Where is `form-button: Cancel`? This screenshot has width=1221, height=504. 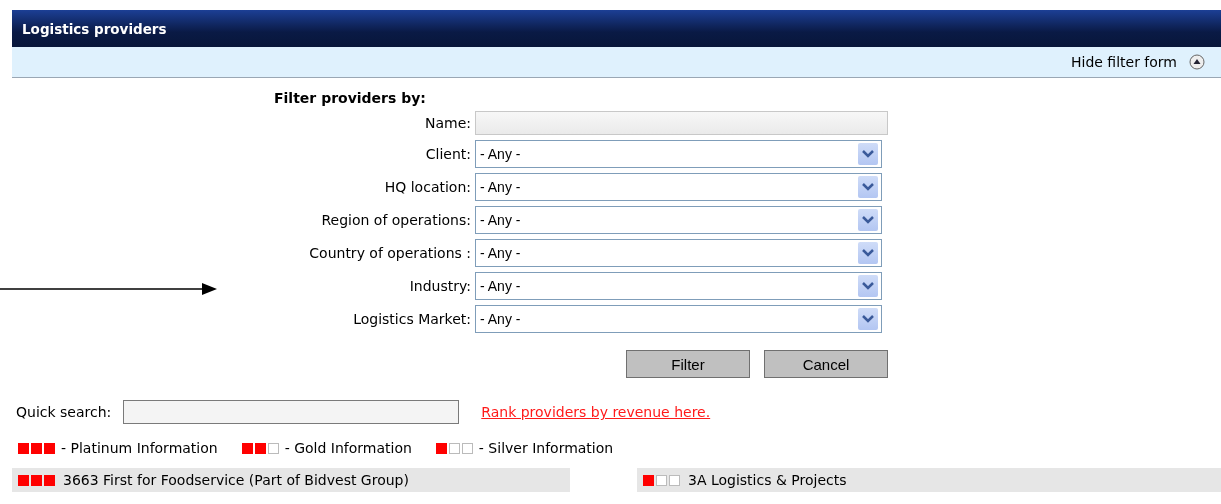
form-button: Cancel is located at coordinates (826, 364).